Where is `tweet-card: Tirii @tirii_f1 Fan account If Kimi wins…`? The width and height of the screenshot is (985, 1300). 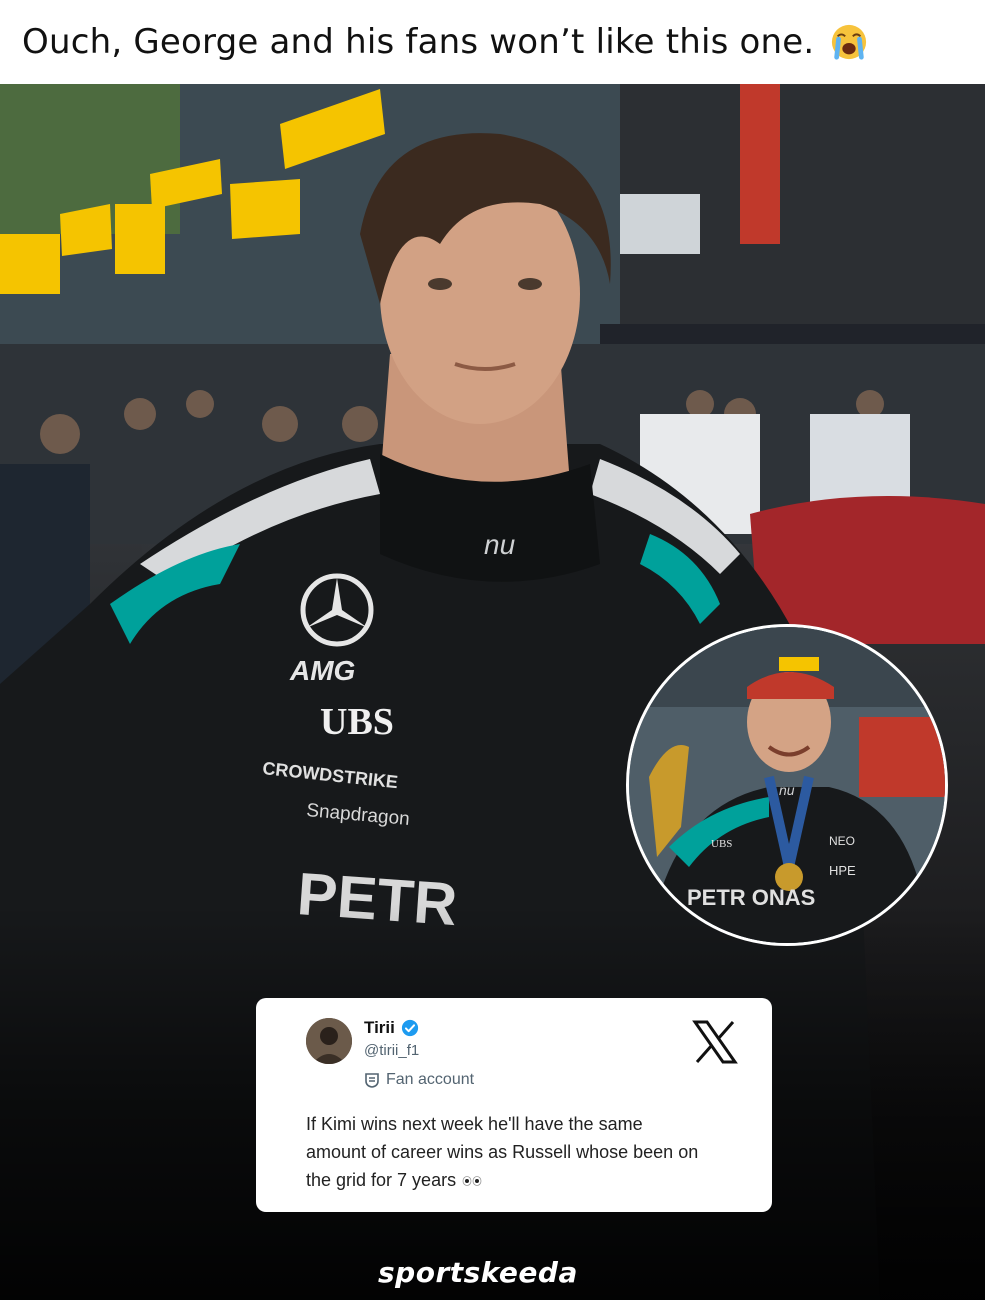
tweet-card: Tirii @tirii_f1 Fan account If Kimi wins… is located at coordinates (514, 1105).